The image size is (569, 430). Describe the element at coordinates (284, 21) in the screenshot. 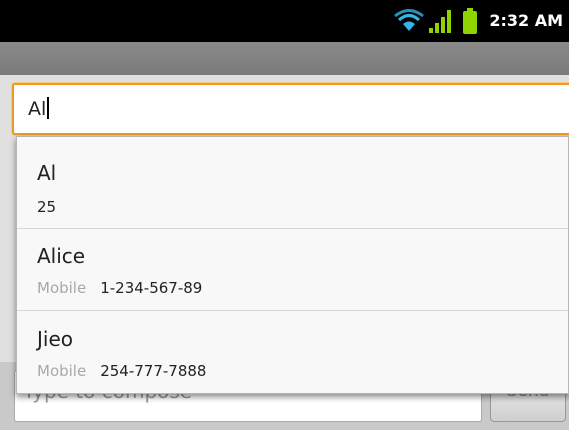

I see `status-bar: 2:32 AM` at that location.